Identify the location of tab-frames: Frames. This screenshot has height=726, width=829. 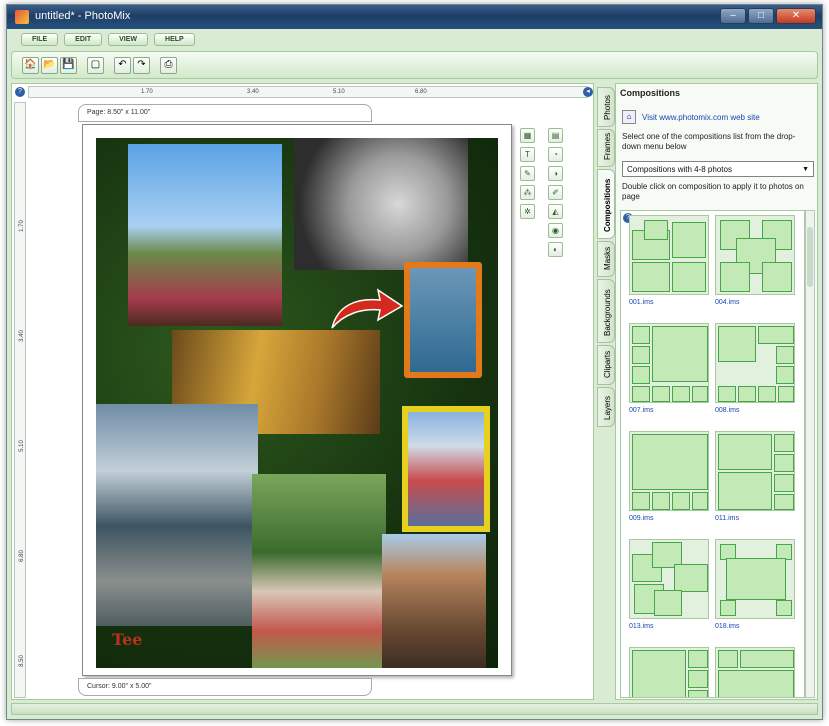
(606, 148).